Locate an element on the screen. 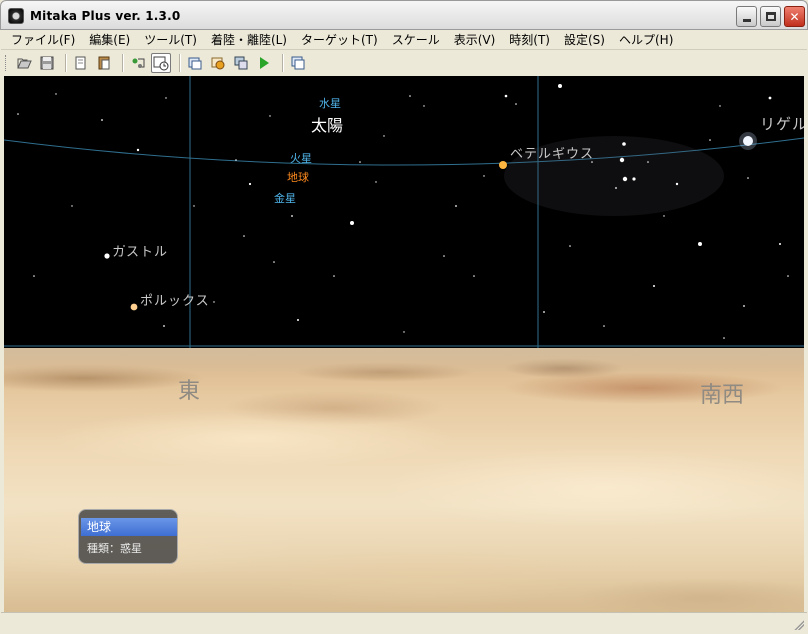 The height and width of the screenshot is (634, 808). toolbar is located at coordinates (404, 63).